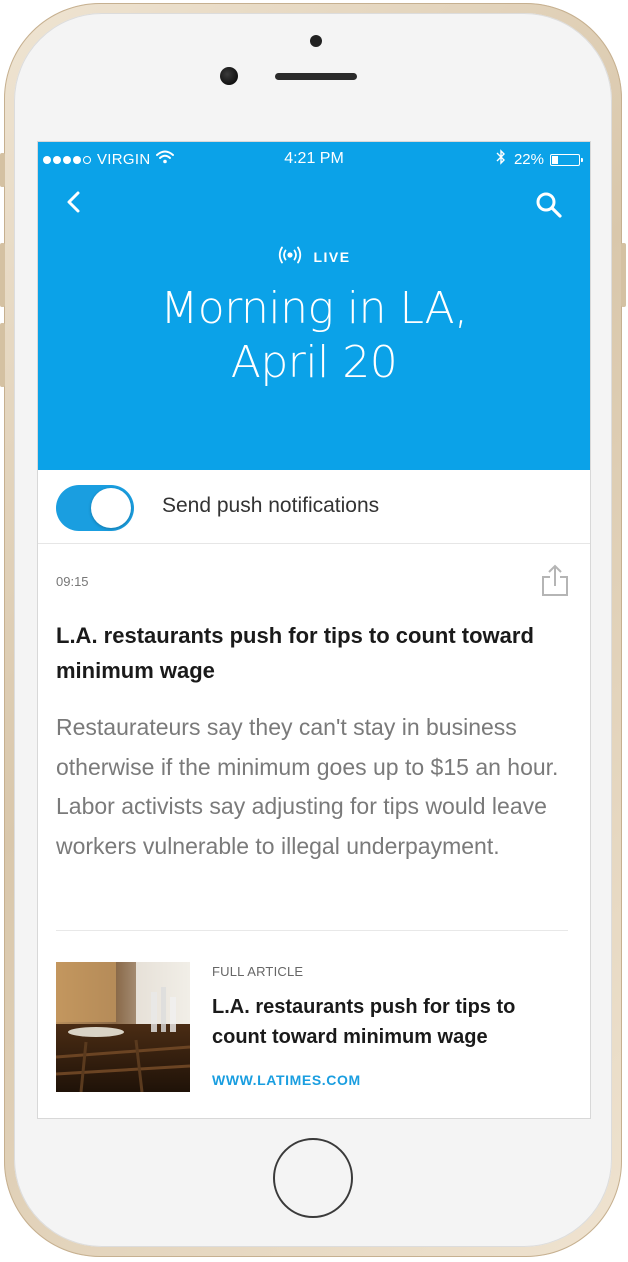 This screenshot has height=1262, width=628. I want to click on battery-icon, so click(566, 159).